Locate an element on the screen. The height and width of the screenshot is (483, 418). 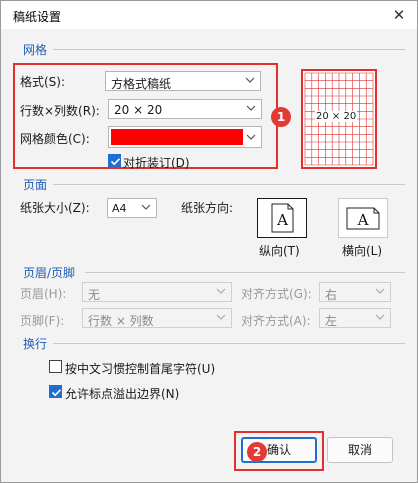
title-bar: 稿纸设置 ✕ is located at coordinates (209, 15).